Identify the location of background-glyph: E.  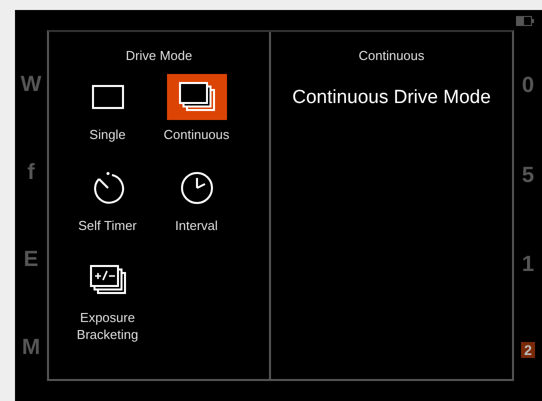
(31, 259).